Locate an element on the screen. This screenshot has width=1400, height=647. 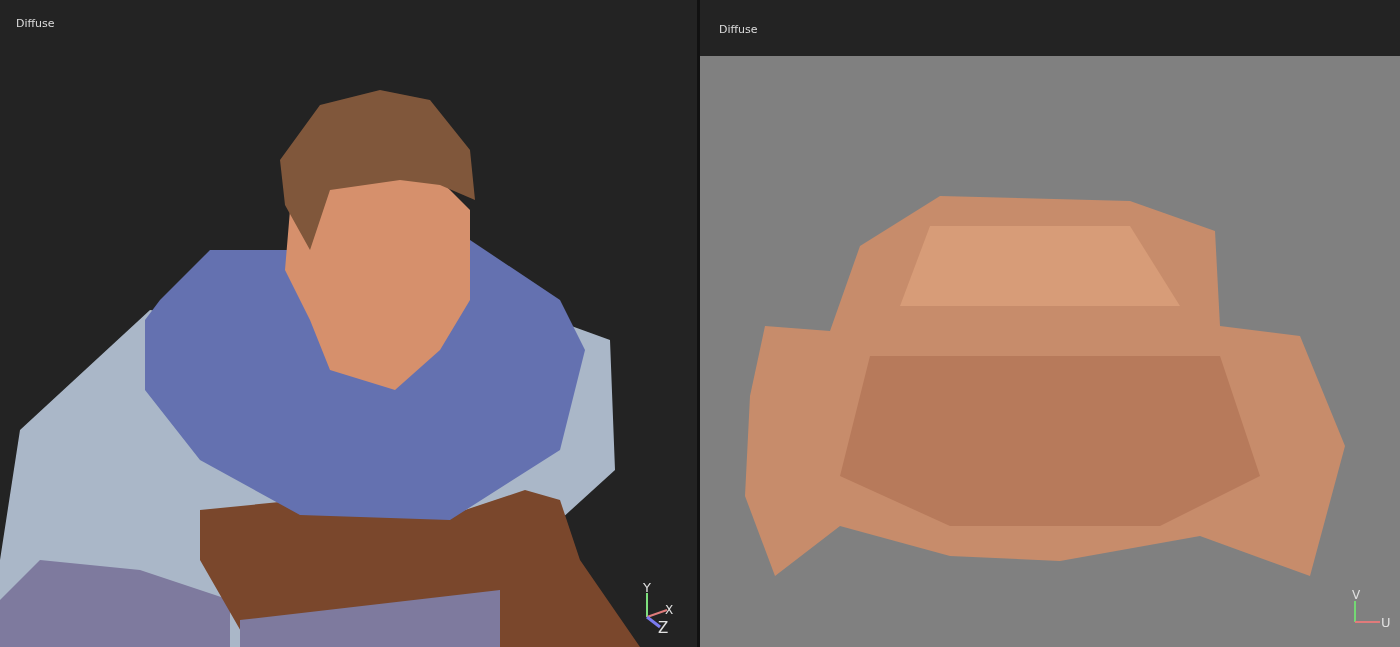
axis-label: Y is located at coordinates (647, 587).